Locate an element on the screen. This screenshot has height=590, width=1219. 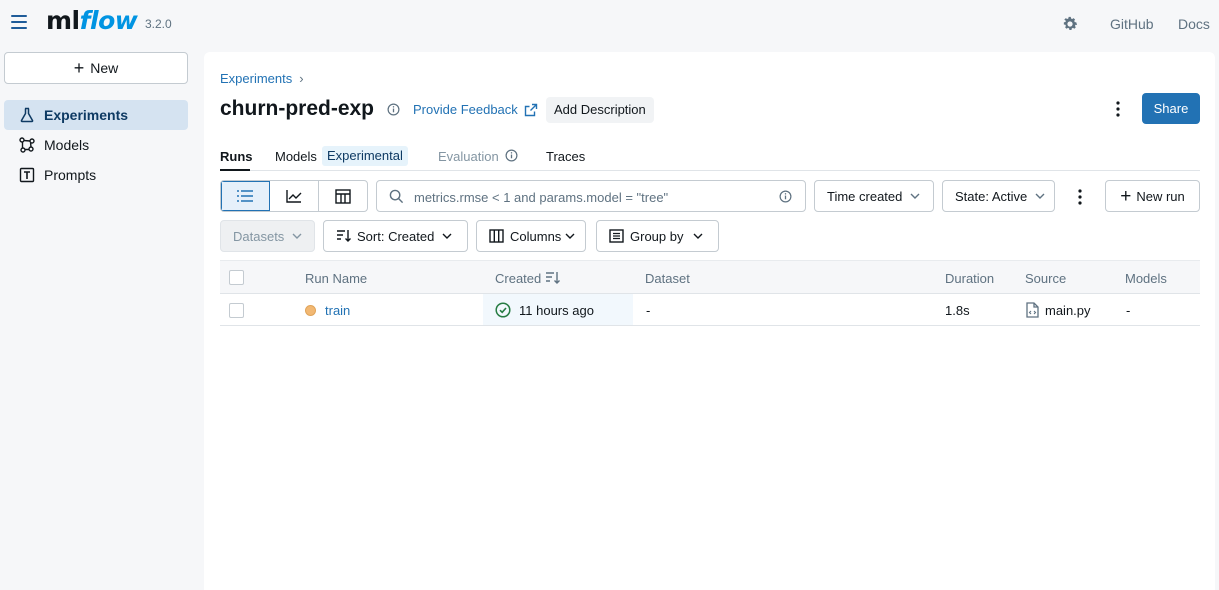
provide-feedback-link: Provide Feedback is located at coordinates (475, 109).